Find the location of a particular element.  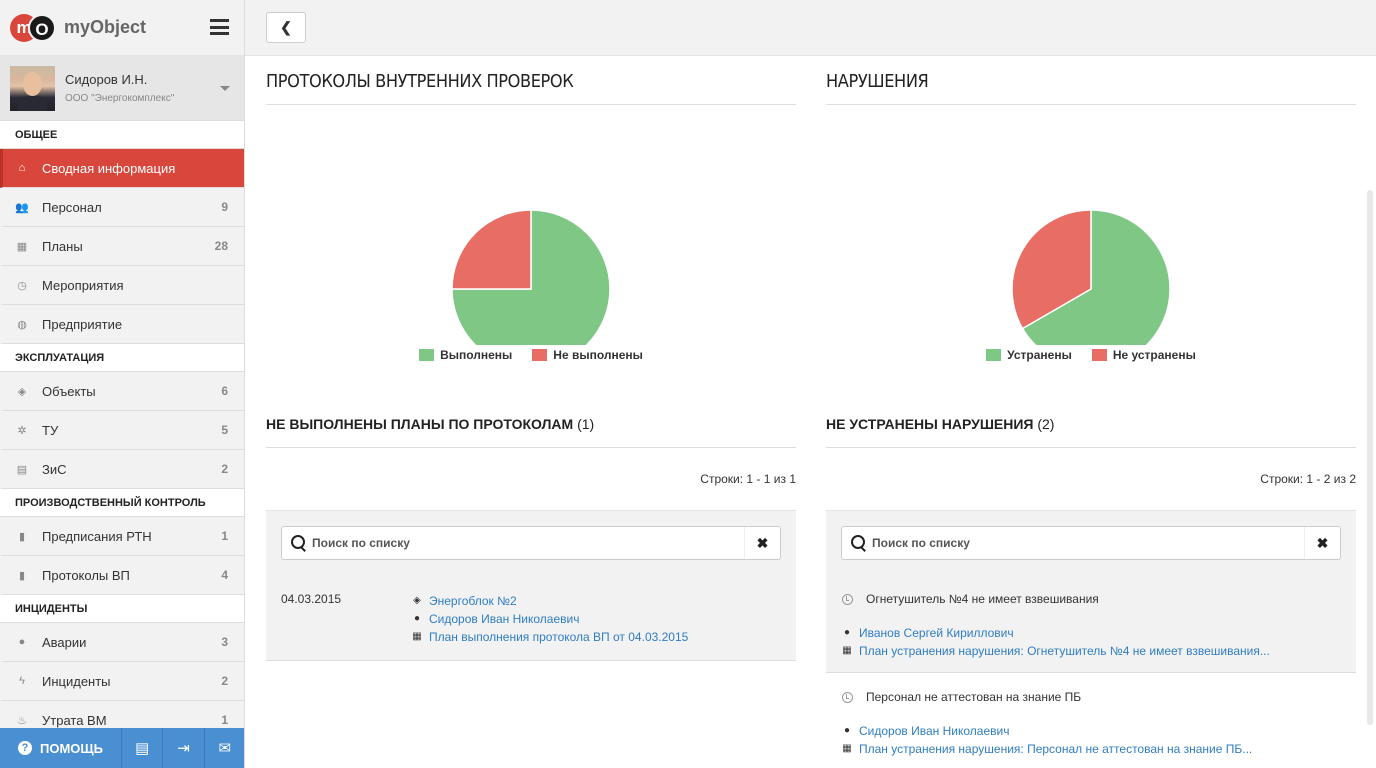

fire-icon: ♨ is located at coordinates (22, 720).